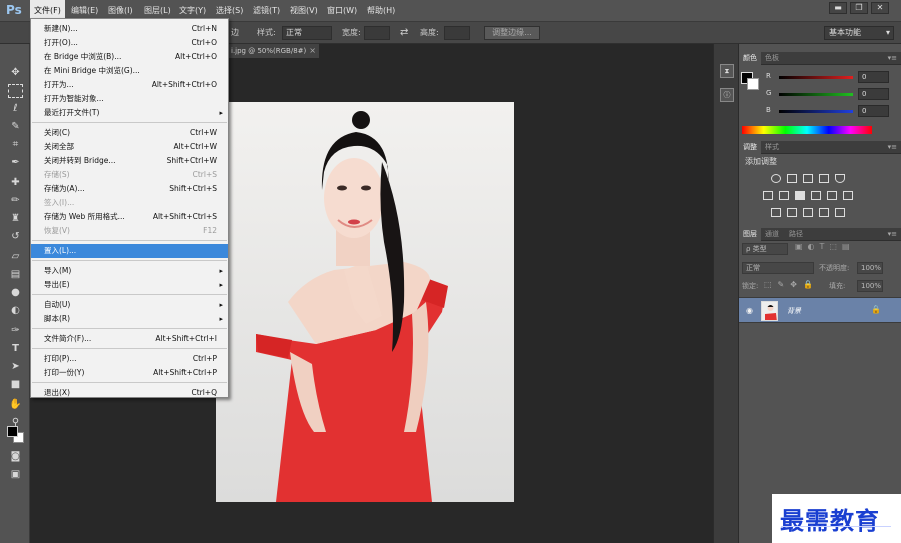  I want to click on file-menu-item: 恢复(V) F12, so click(129, 231).